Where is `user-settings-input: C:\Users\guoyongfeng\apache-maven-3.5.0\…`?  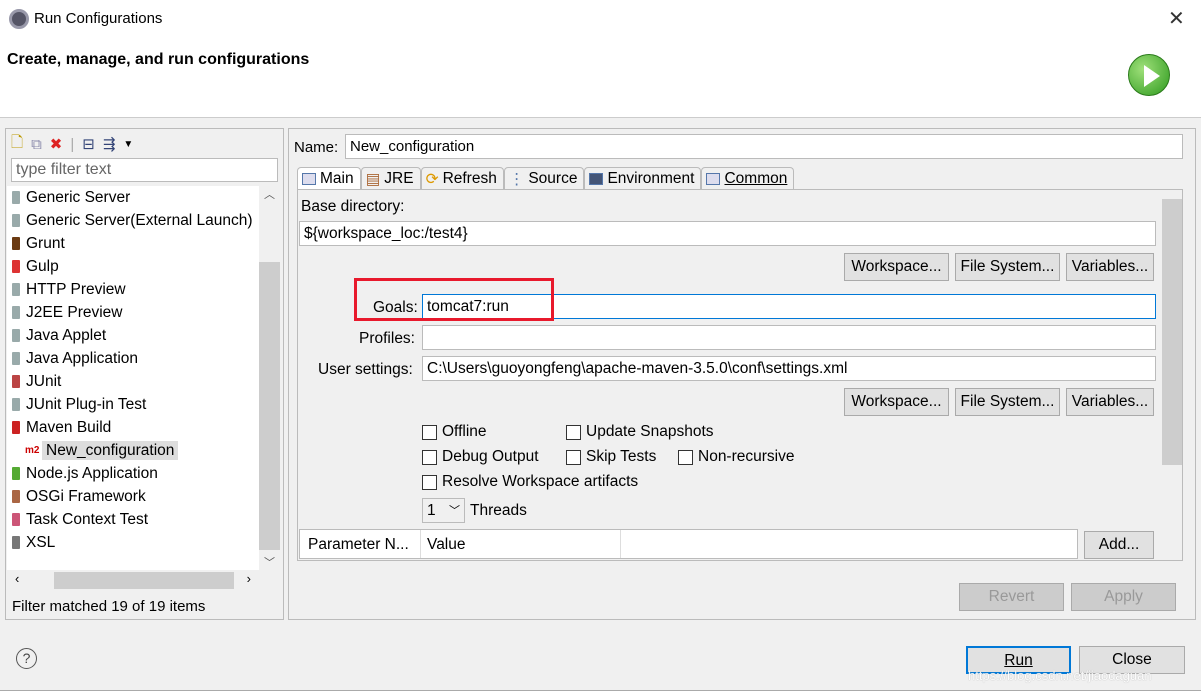 user-settings-input: C:\Users\guoyongfeng\apache-maven-3.5.0\… is located at coordinates (789, 368).